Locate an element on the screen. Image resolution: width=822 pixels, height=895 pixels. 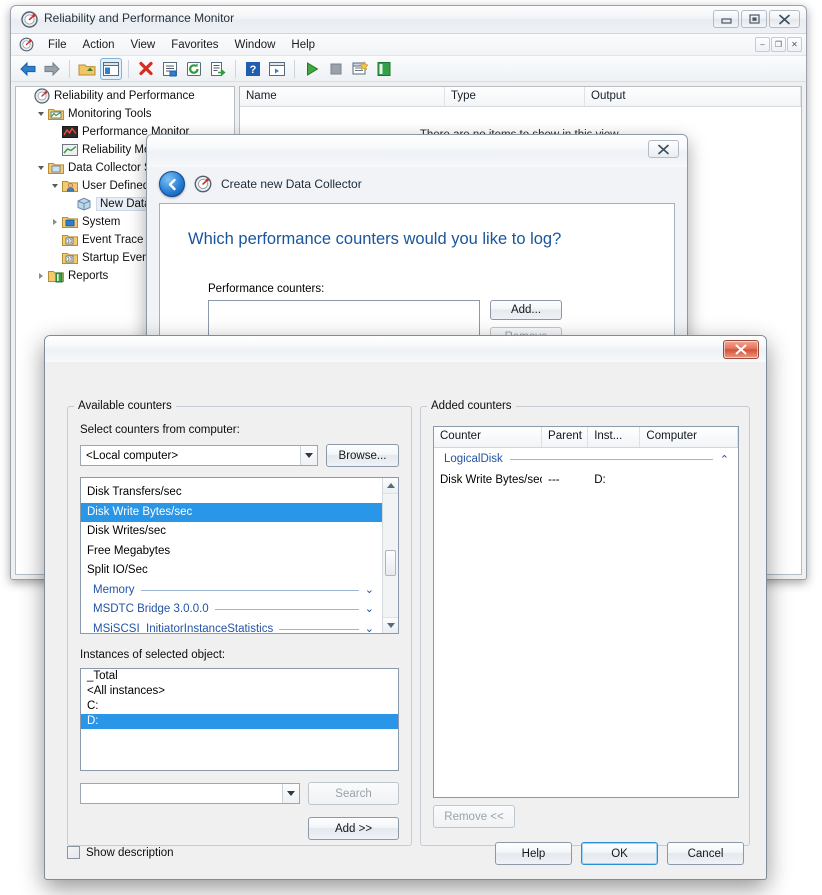
ok-button: OK is located at coordinates (619, 853).